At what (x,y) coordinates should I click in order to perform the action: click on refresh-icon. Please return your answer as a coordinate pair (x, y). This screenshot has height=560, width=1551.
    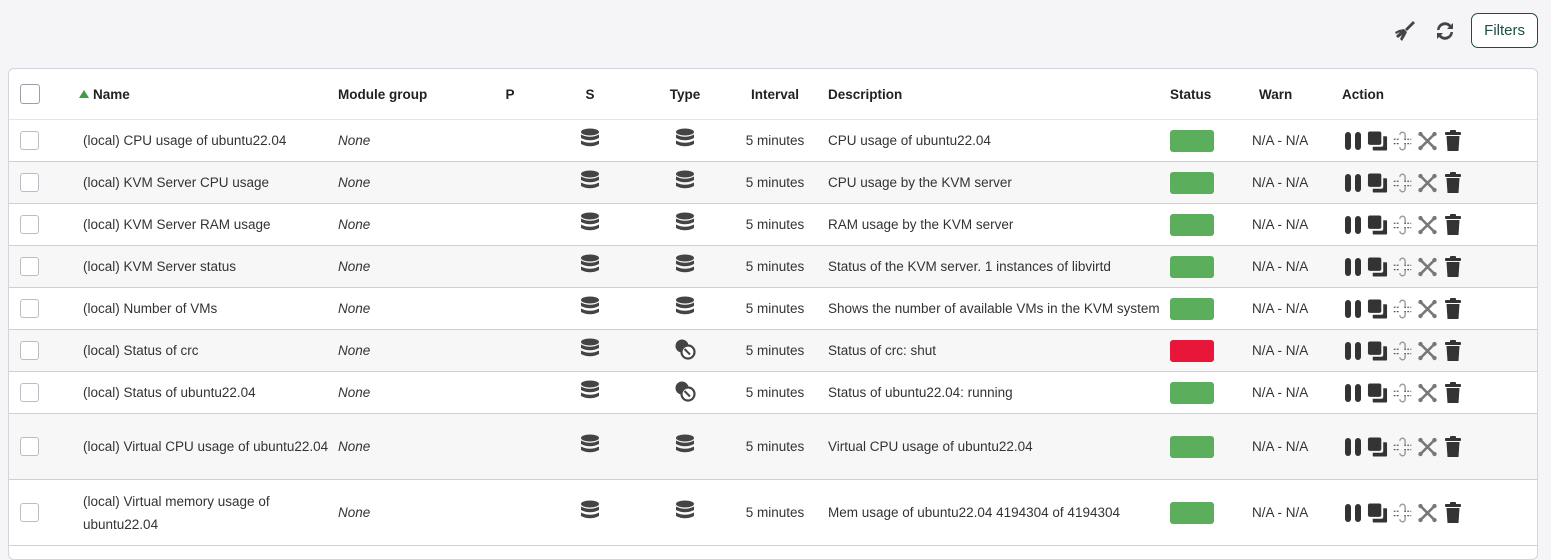
    Looking at the image, I should click on (1445, 31).